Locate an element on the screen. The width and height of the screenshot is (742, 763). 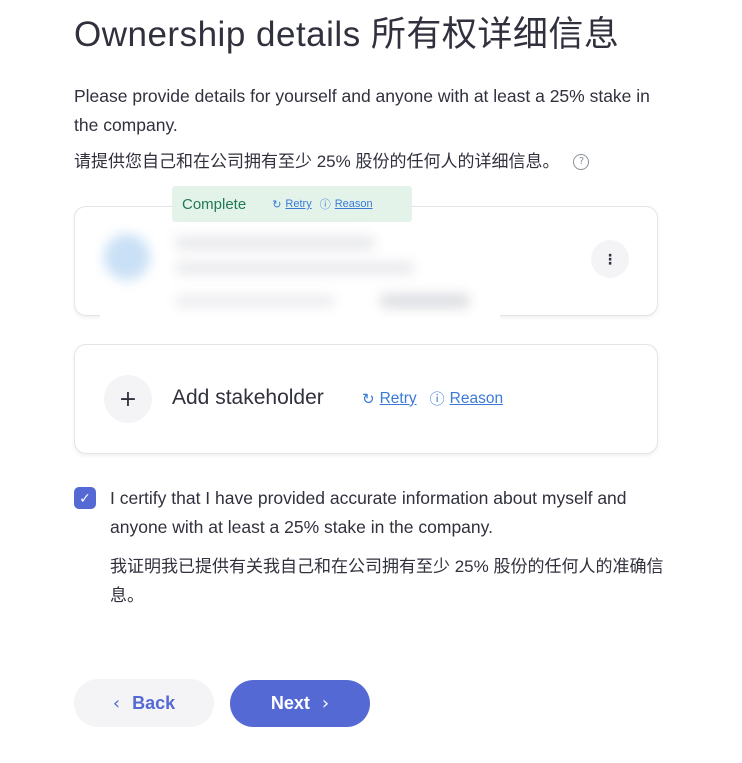
certify-checkbox: ✓ is located at coordinates (85, 498).